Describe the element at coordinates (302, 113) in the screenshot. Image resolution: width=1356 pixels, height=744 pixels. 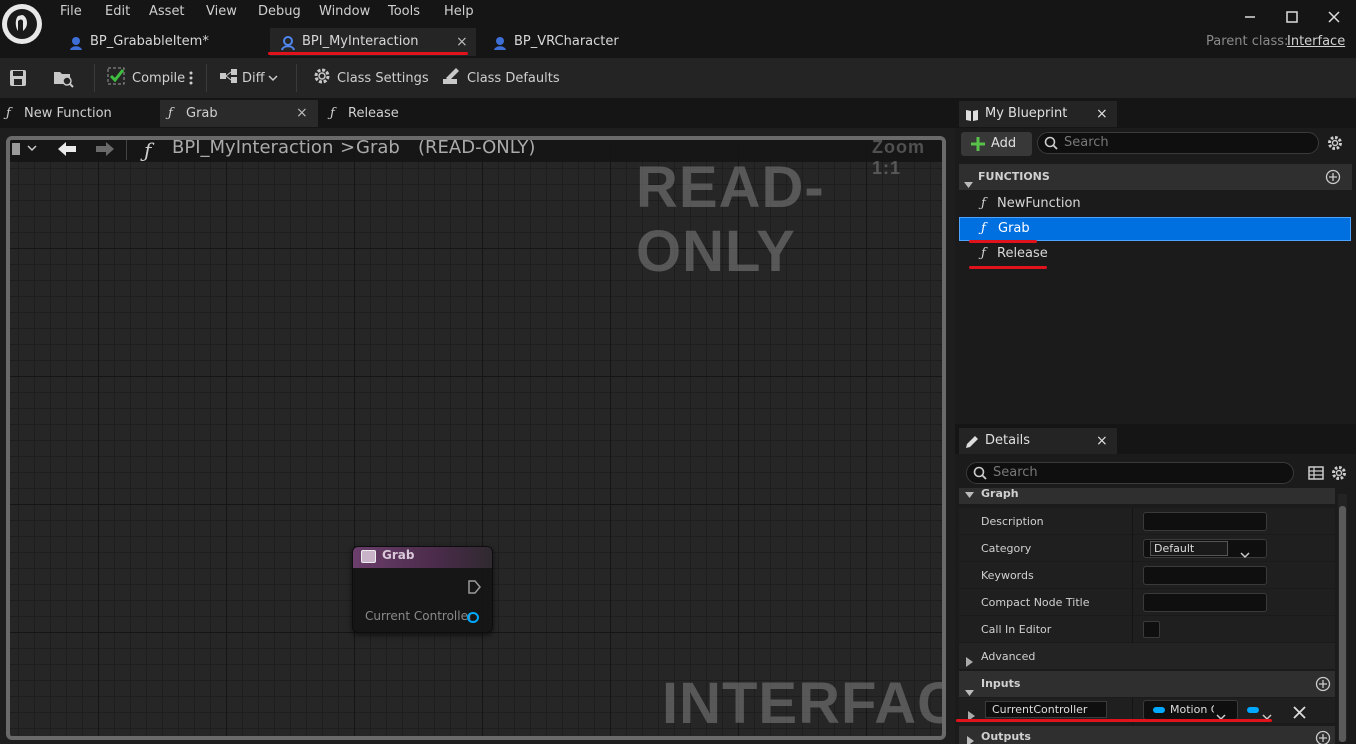
I see `close-tab-icon: ×` at that location.